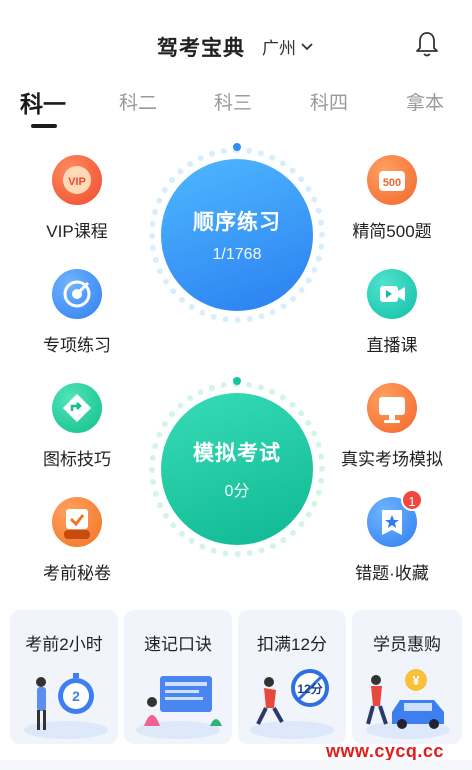 Image resolution: width=472 pixels, height=770 pixels. I want to click on video-icon, so click(392, 294).